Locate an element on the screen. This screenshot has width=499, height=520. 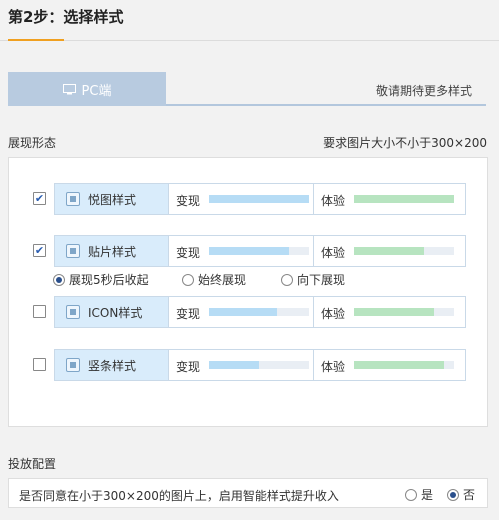
radio-label: 否 is located at coordinates (469, 495).